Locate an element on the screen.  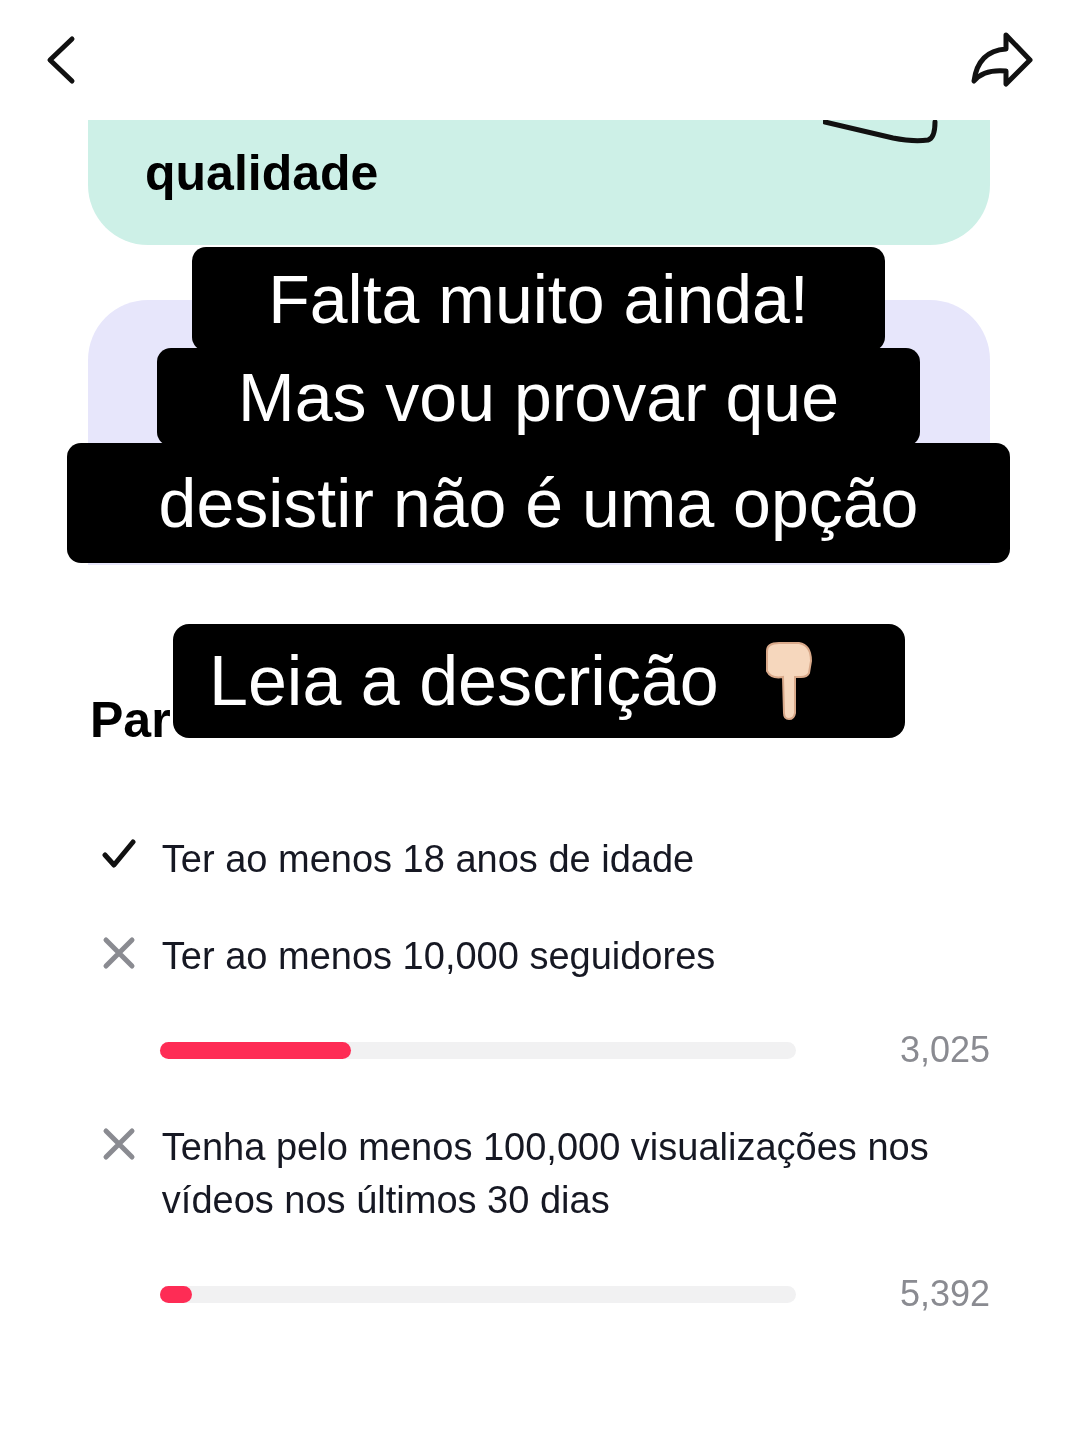
caption-text: Falta muito ainda! is located at coordinates (538, 299).